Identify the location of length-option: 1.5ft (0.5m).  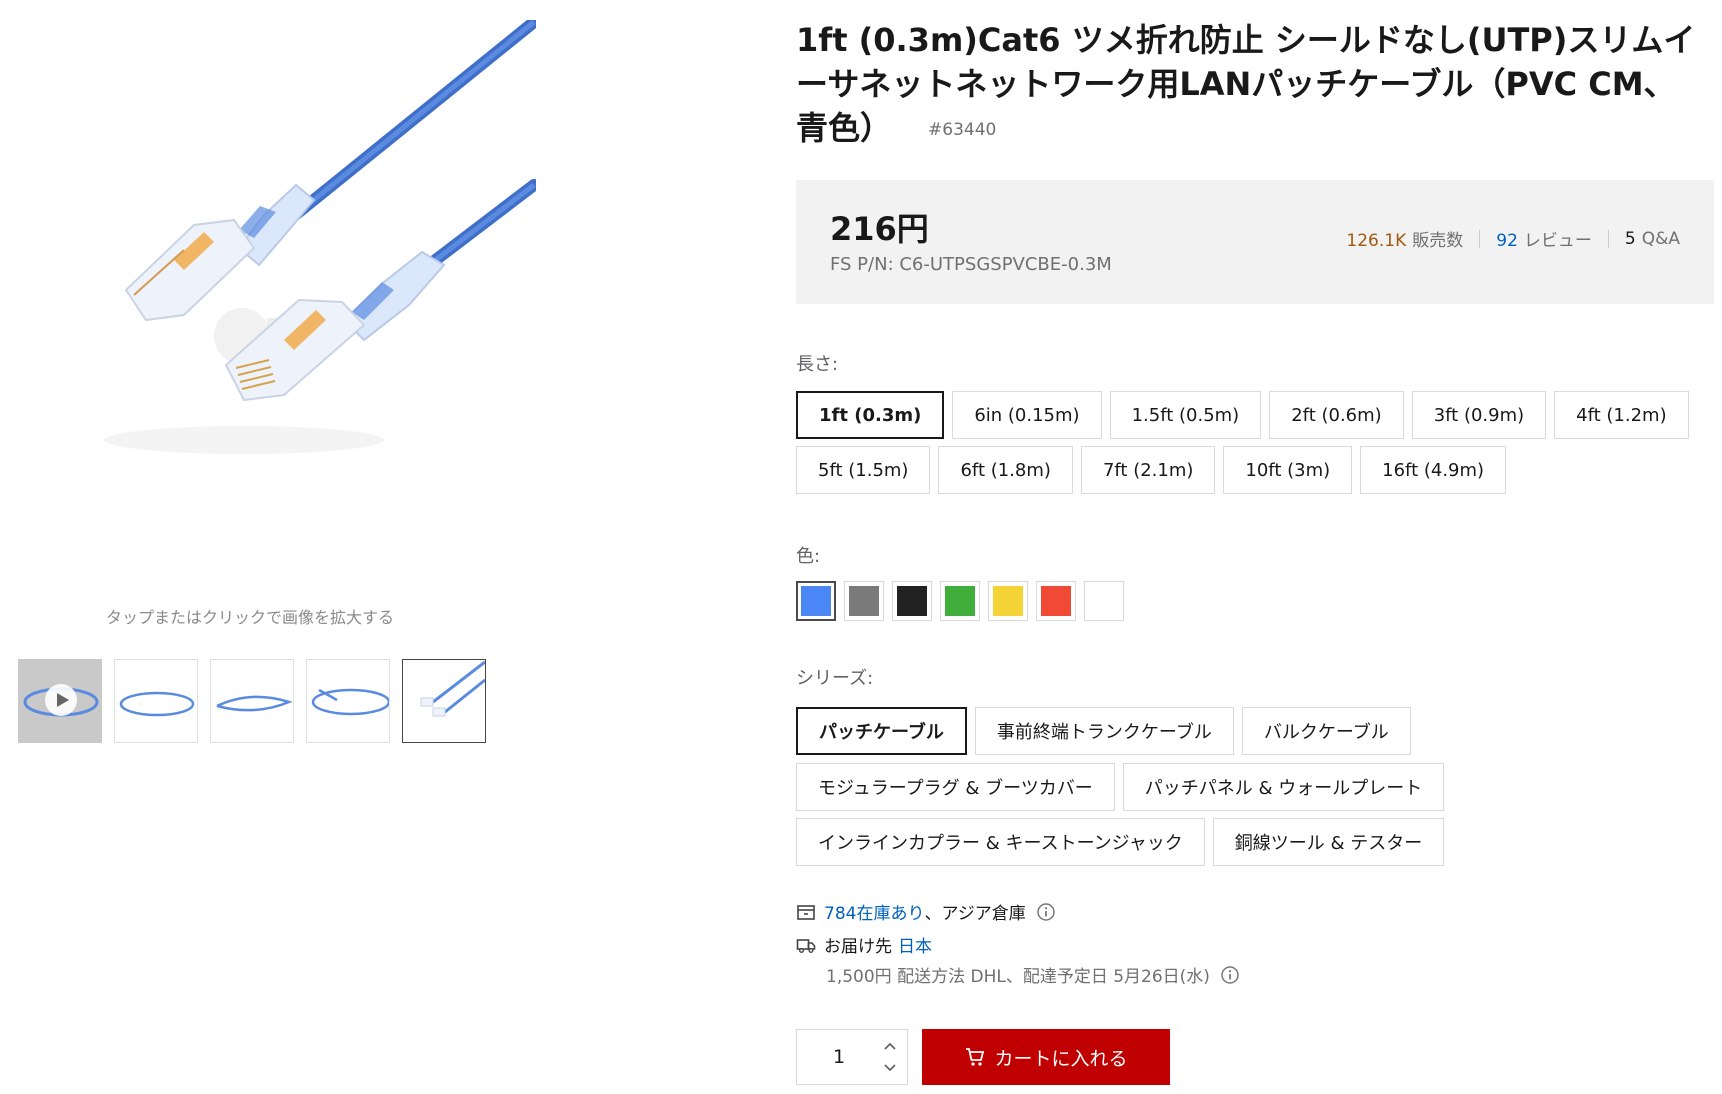
(1185, 415).